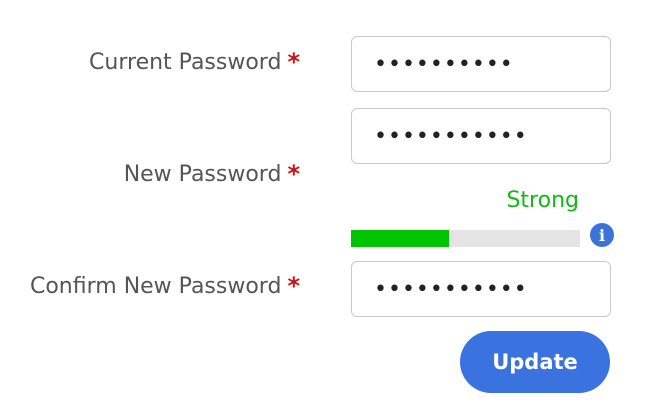 The height and width of the screenshot is (409, 663). I want to click on info-icon: i, so click(602, 235).